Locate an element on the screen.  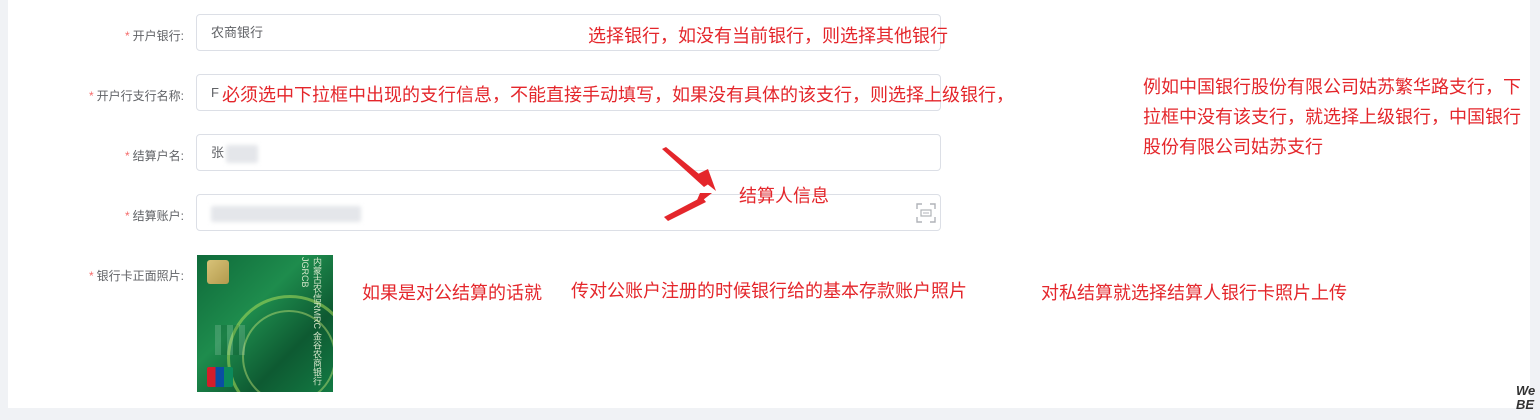
page-frame-bottom is located at coordinates (770, 414).